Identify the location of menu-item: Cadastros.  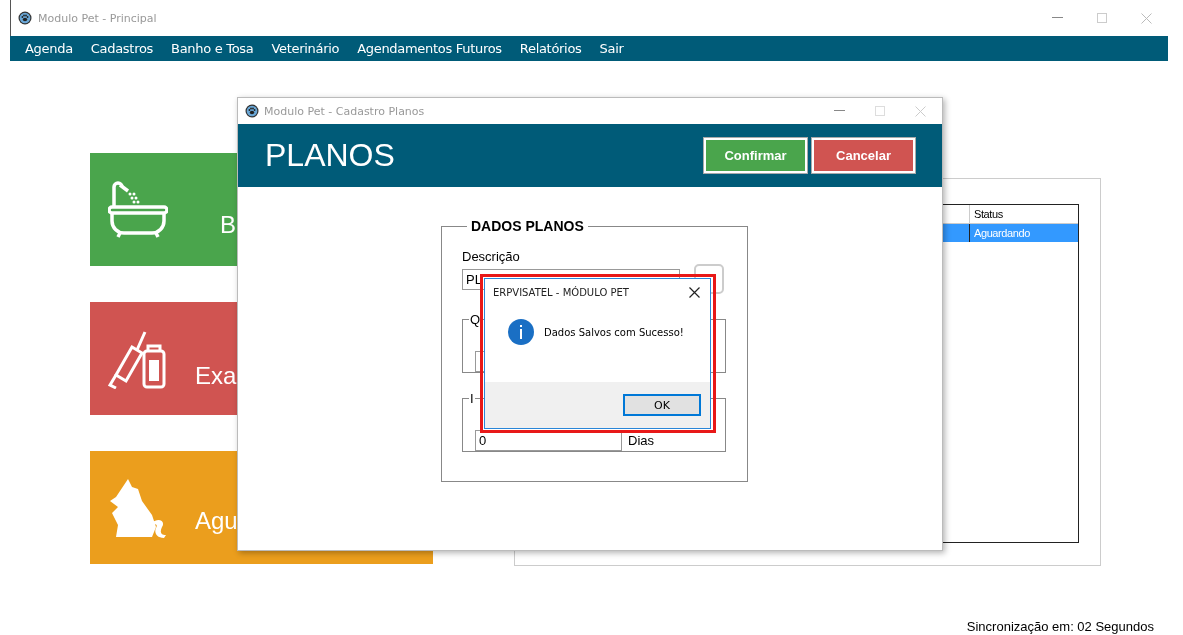
(122, 48).